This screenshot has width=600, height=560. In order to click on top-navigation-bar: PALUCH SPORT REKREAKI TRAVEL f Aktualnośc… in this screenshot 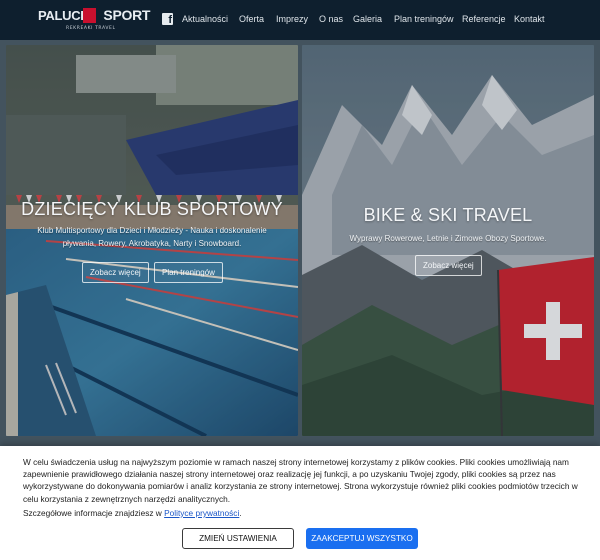, I will do `click(300, 20)`.